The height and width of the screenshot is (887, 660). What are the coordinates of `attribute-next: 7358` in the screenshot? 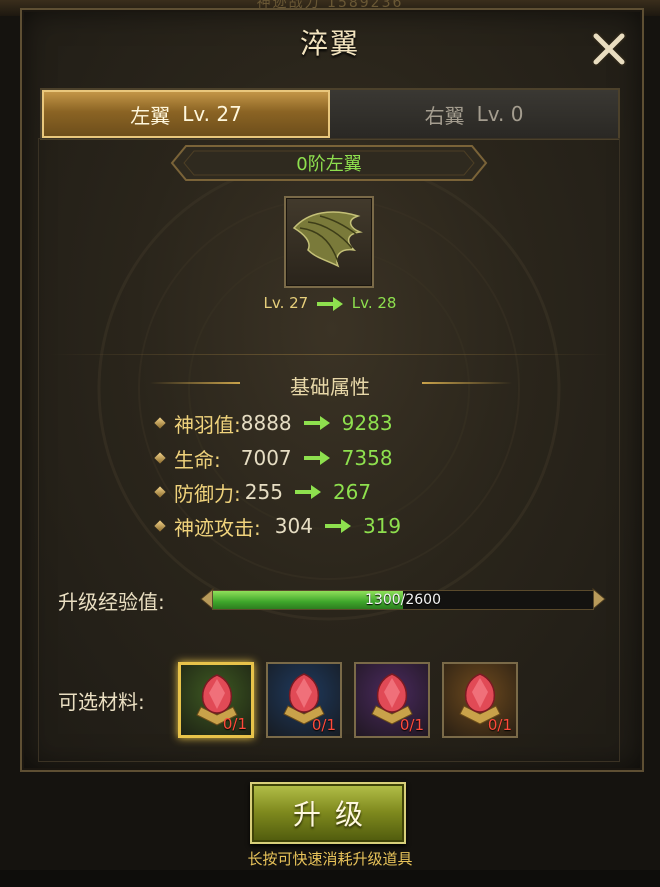 It's located at (367, 458).